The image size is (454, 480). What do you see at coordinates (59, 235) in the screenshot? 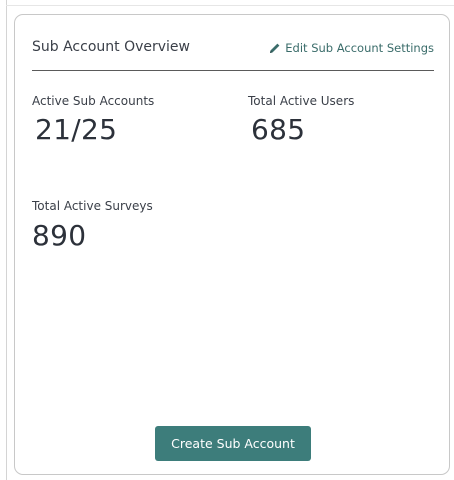
I see `total-active-surveys-value: 890` at bounding box center [59, 235].